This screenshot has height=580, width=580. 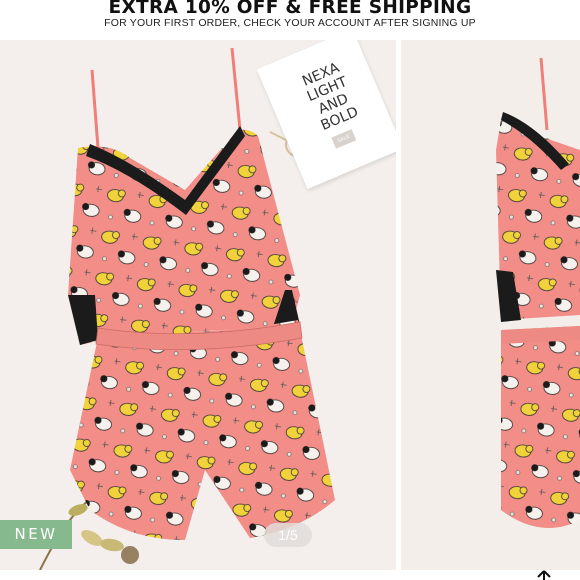 I want to click on brand-card-text: NEXA LIGHT AND BOLD, so click(x=330, y=96).